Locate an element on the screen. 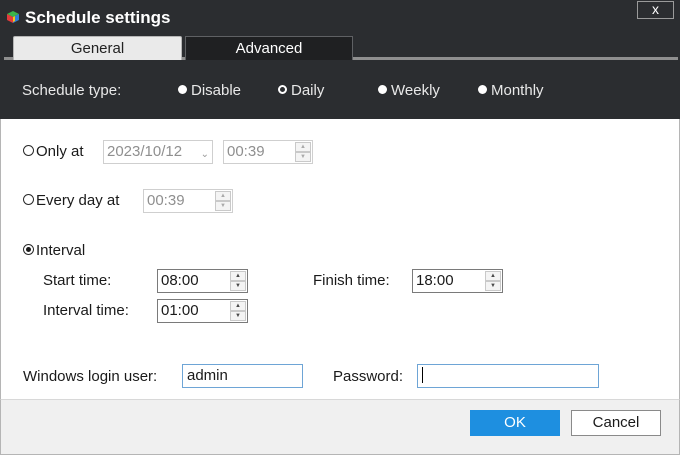 The height and width of the screenshot is (455, 680). interval-time-stepper: 01:00 ▲ ▼ is located at coordinates (202, 311).